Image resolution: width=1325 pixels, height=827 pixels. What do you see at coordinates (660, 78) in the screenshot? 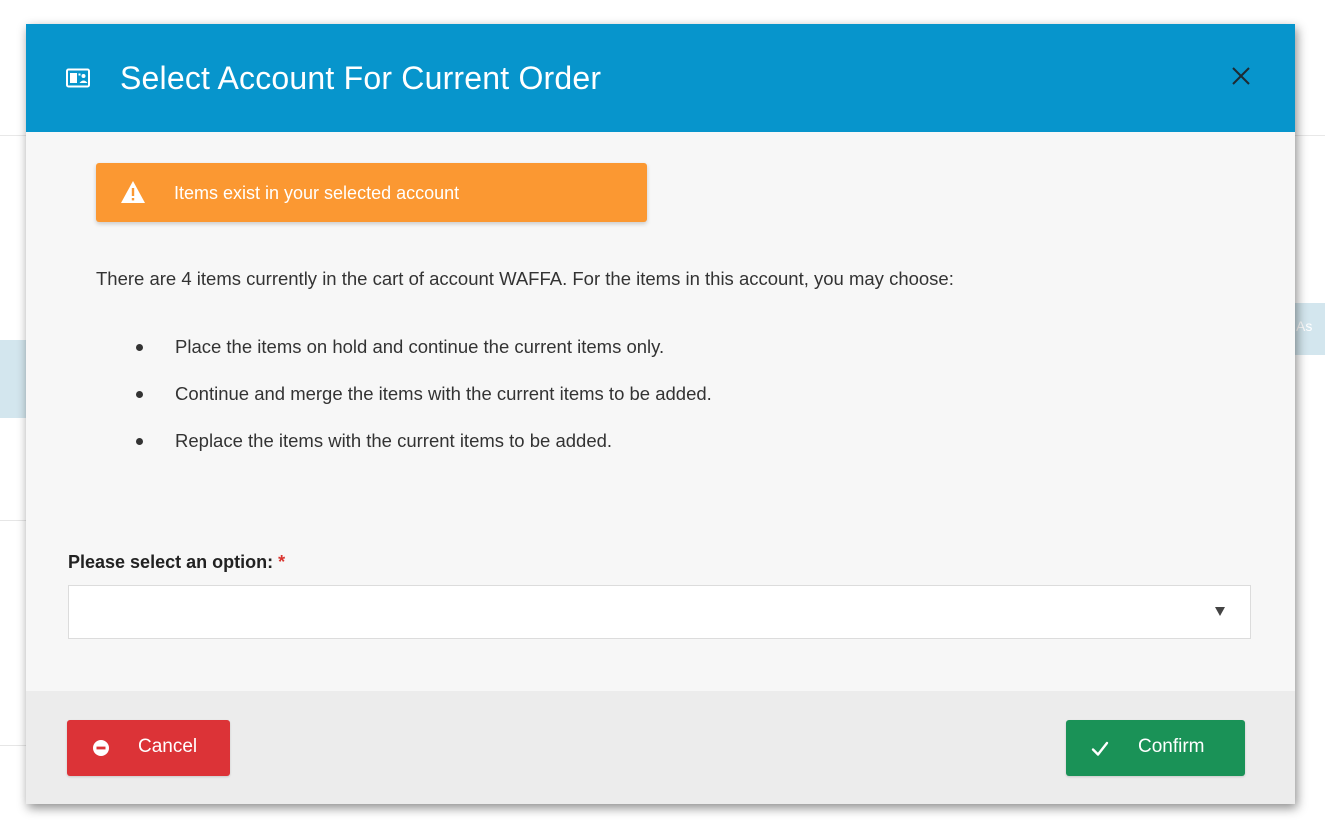
I see `modal-header: Select Account For Current Order` at bounding box center [660, 78].